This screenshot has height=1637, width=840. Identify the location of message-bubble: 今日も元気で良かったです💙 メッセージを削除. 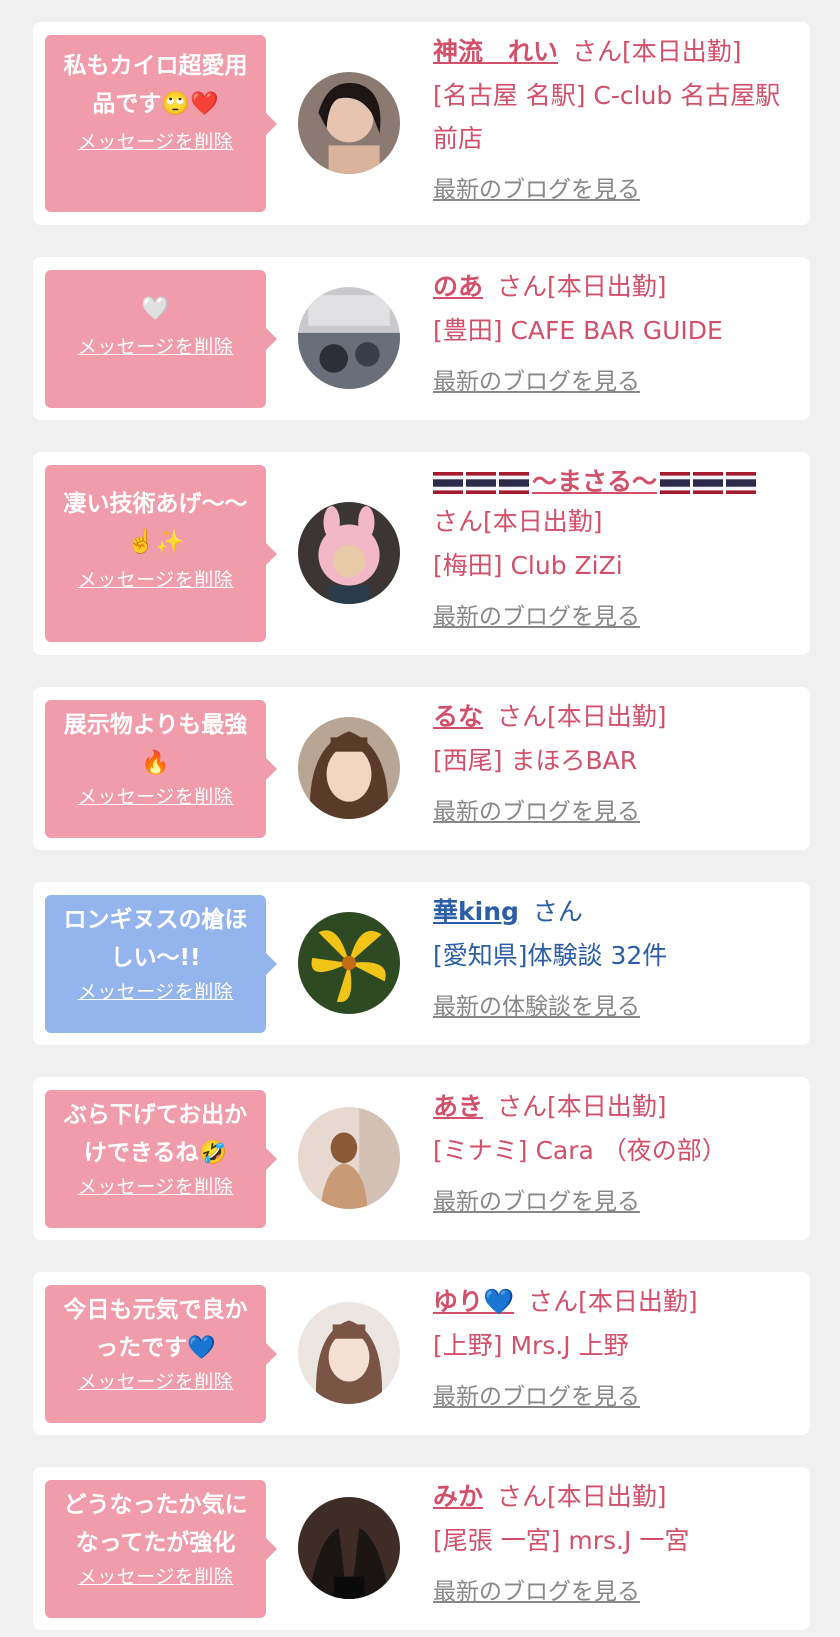
(161, 1354).